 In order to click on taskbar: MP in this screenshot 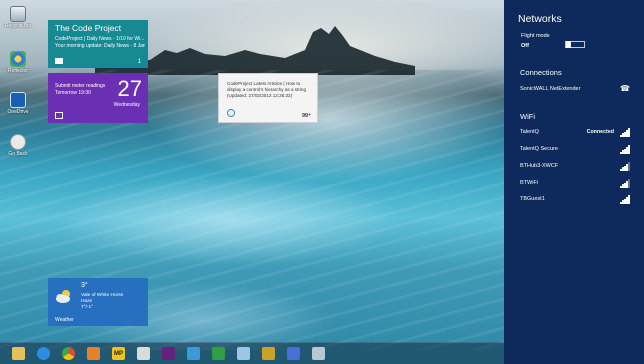, I will do `click(252, 353)`.